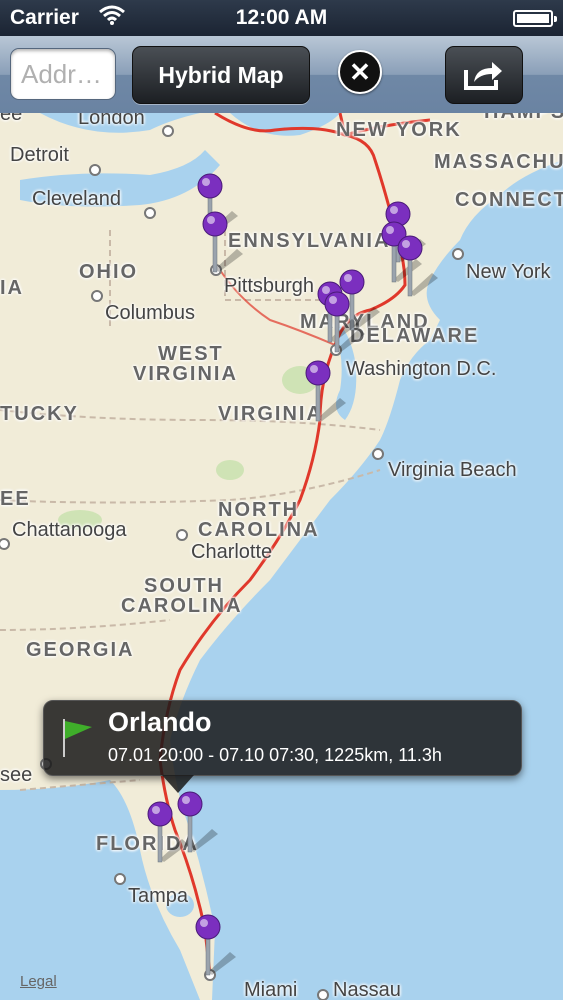 The height and width of the screenshot is (1000, 563). I want to click on address-input, so click(63, 74).